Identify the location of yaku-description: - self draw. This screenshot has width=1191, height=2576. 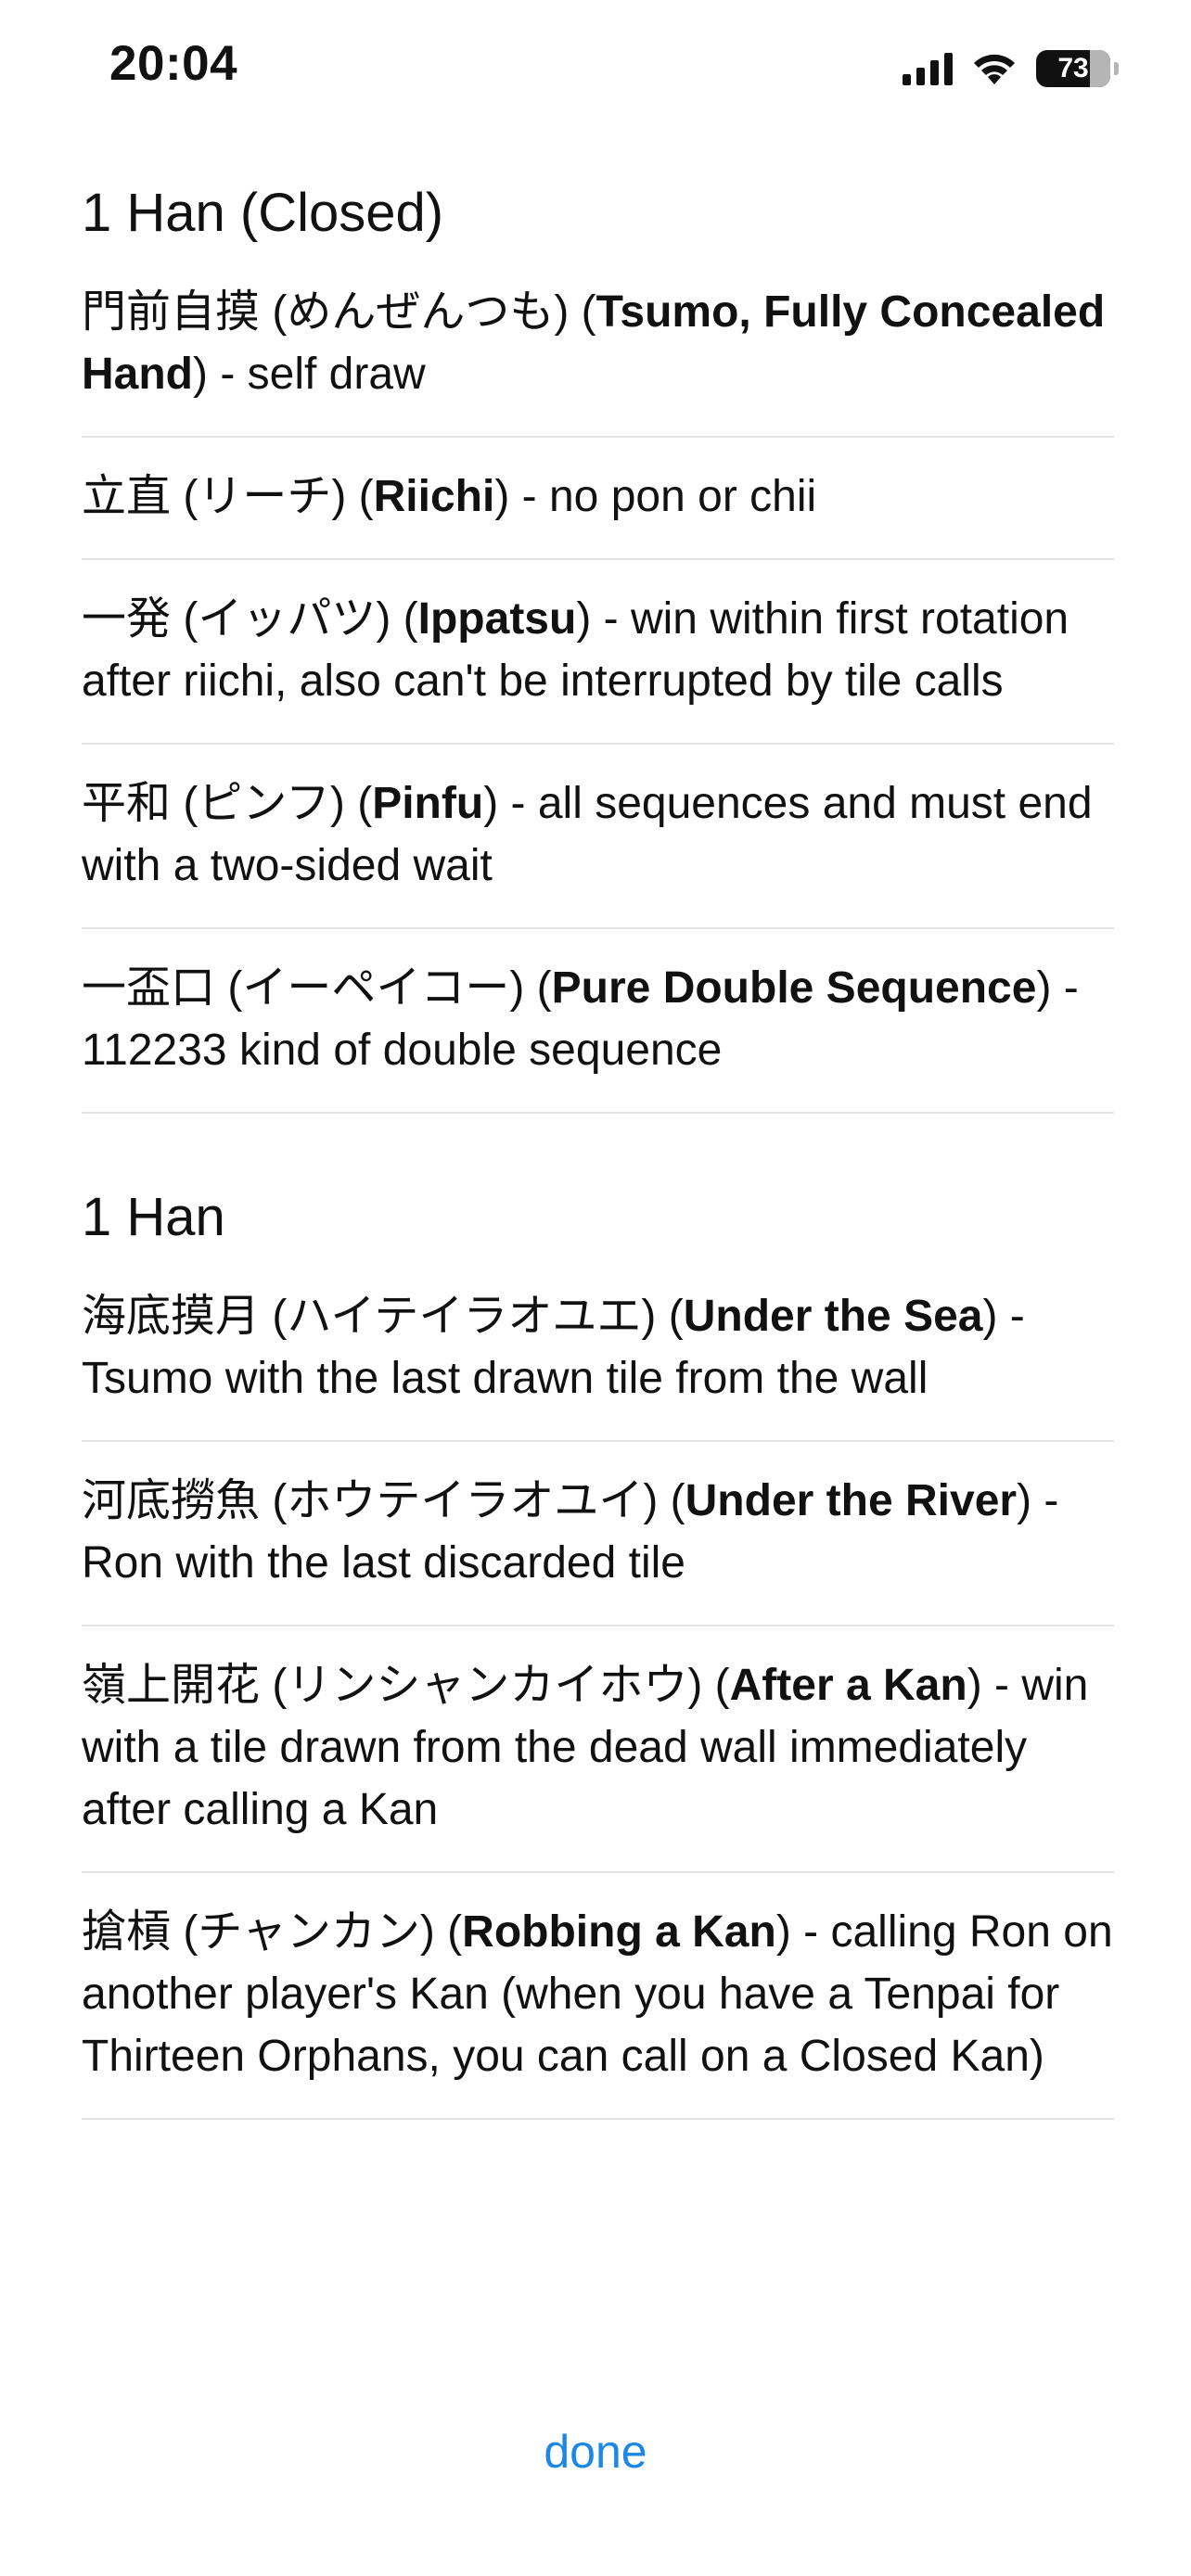
(316, 374).